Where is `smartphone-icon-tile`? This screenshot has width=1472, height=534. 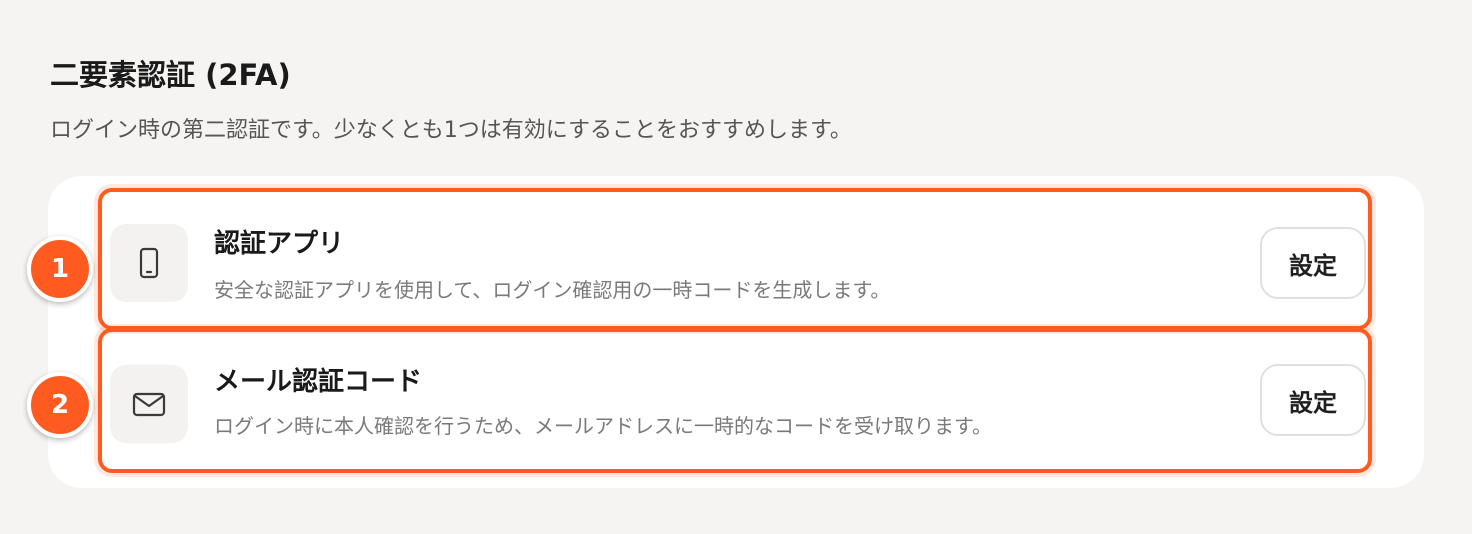 smartphone-icon-tile is located at coordinates (149, 263).